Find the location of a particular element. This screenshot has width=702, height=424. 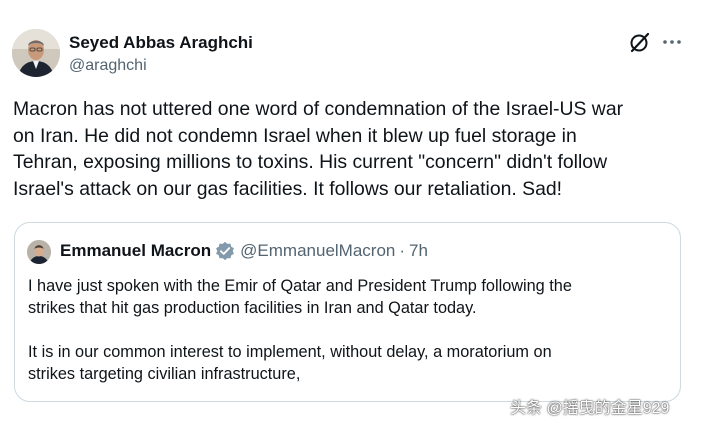

quoted-header: Emmanuel Macron @EmmanuelMacron · 7h is located at coordinates (244, 251).